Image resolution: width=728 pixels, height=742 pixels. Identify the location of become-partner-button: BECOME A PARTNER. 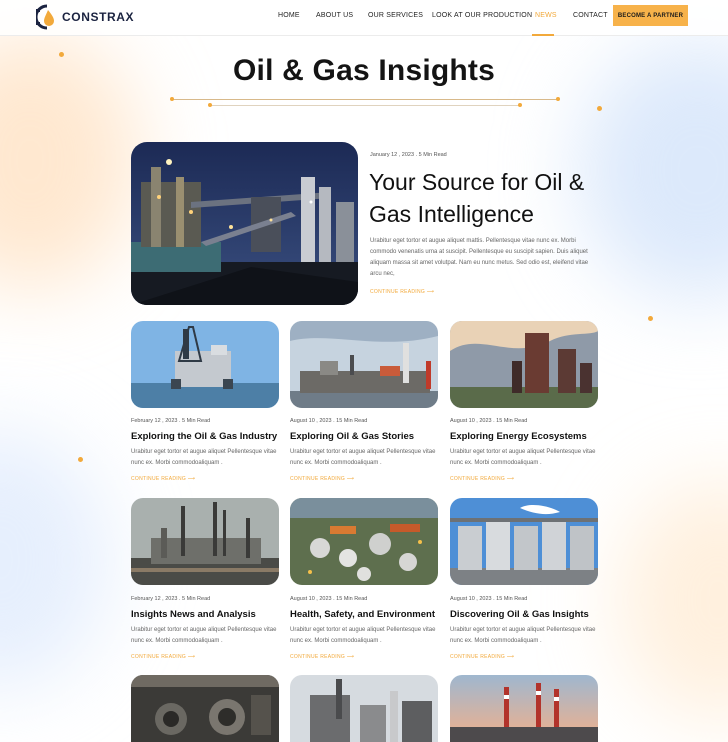
(650, 15).